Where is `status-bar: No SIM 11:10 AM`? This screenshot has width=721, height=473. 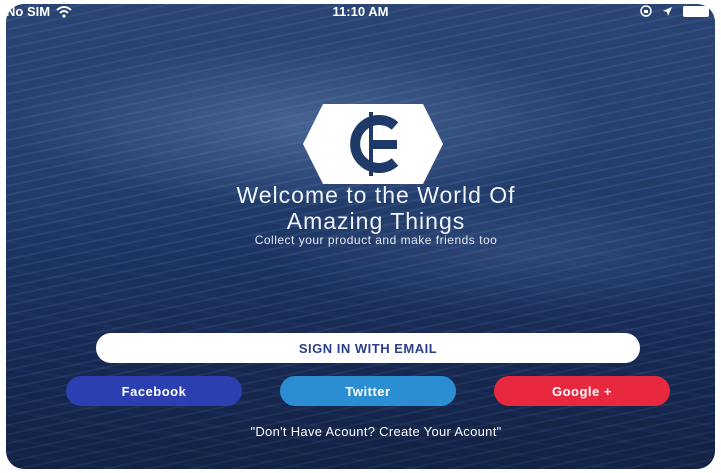
status-bar: No SIM 11:10 AM is located at coordinates (360, 13).